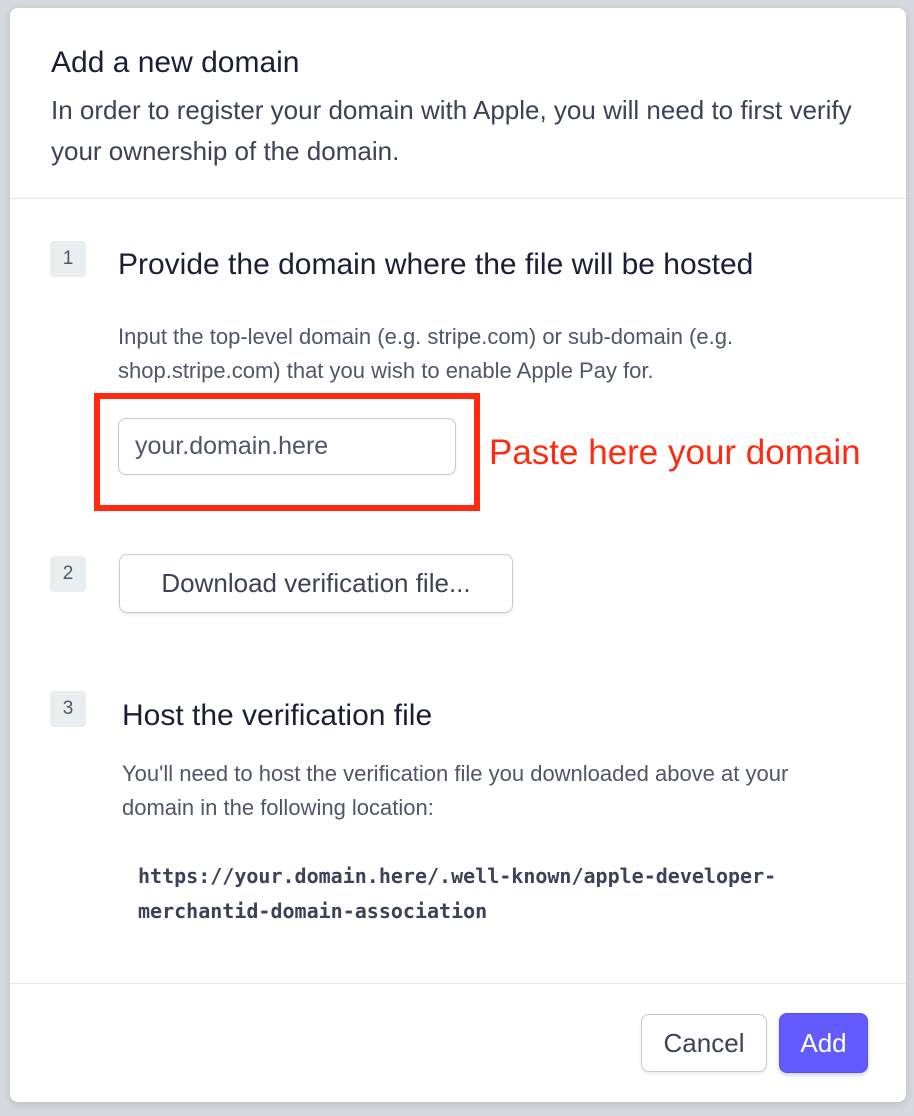  What do you see at coordinates (68, 259) in the screenshot?
I see `step-1-number: 1` at bounding box center [68, 259].